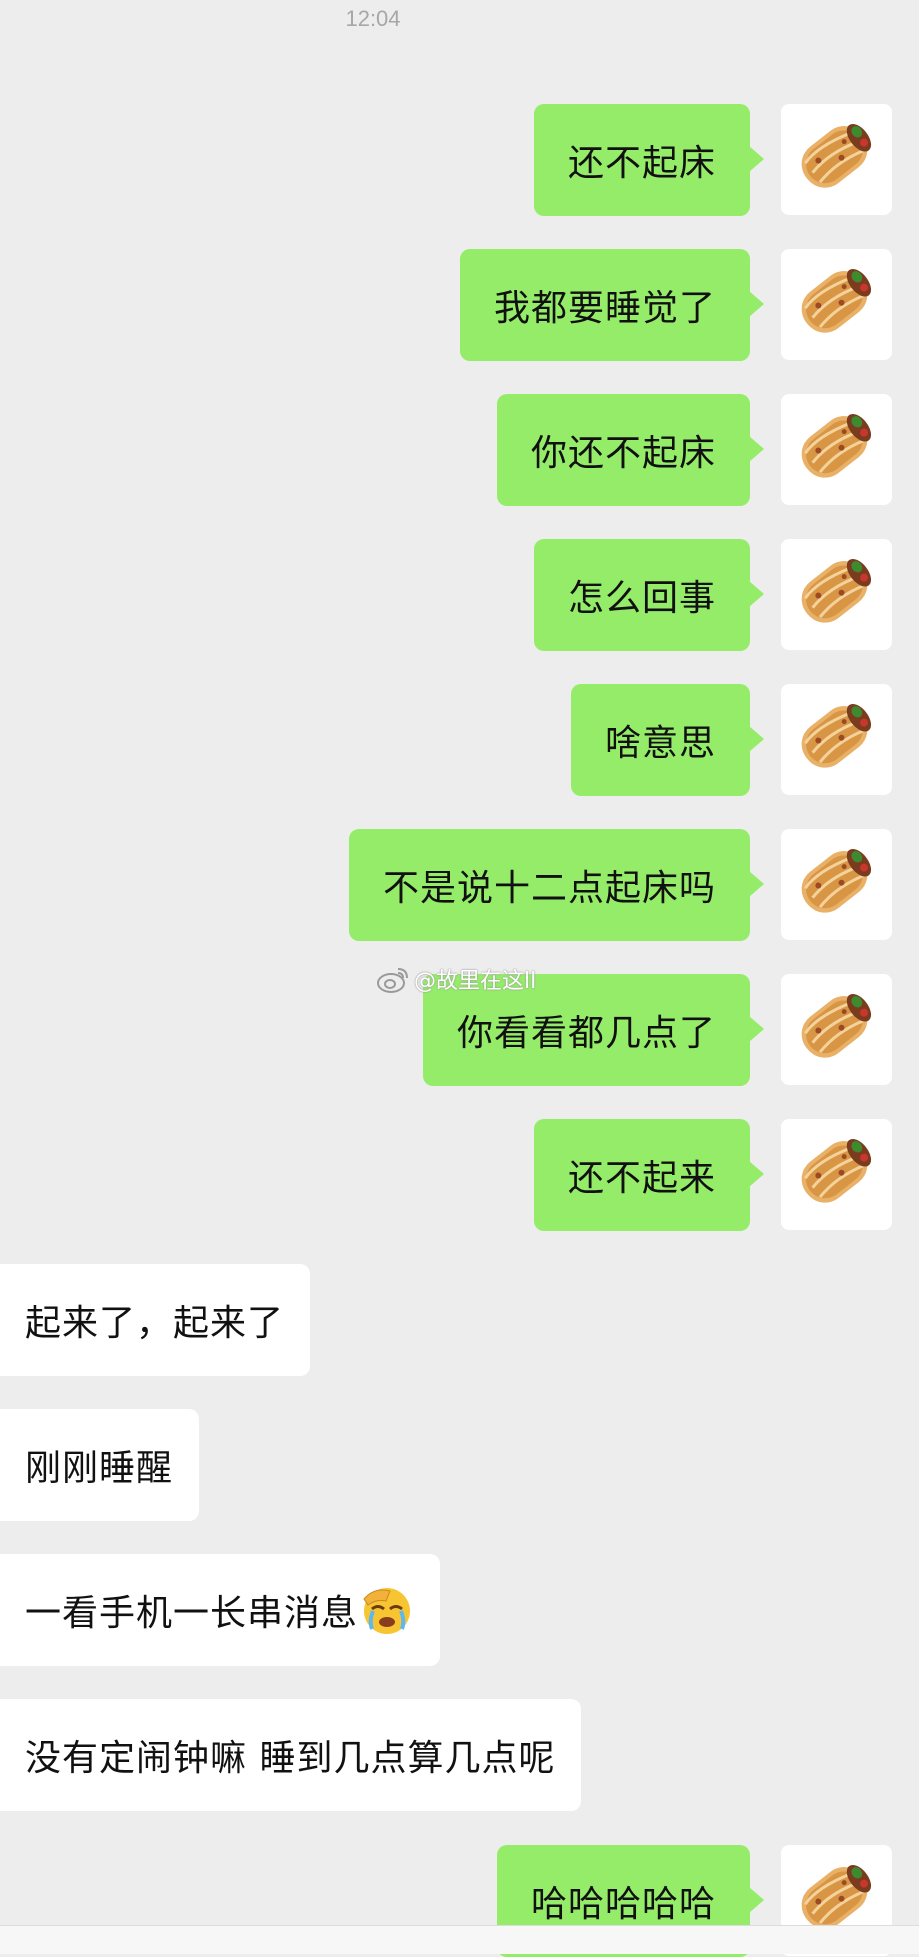 The image size is (919, 1957). I want to click on received-message-bubble: 刚刚睡醒, so click(100, 1465).